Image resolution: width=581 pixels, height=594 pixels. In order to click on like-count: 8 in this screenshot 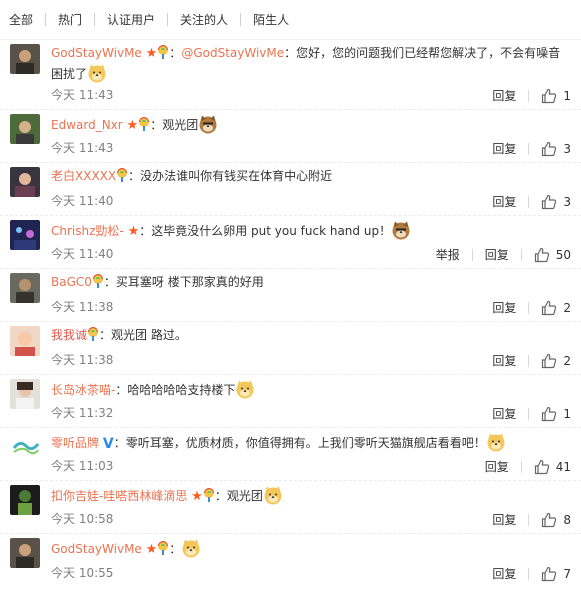, I will do `click(567, 519)`.